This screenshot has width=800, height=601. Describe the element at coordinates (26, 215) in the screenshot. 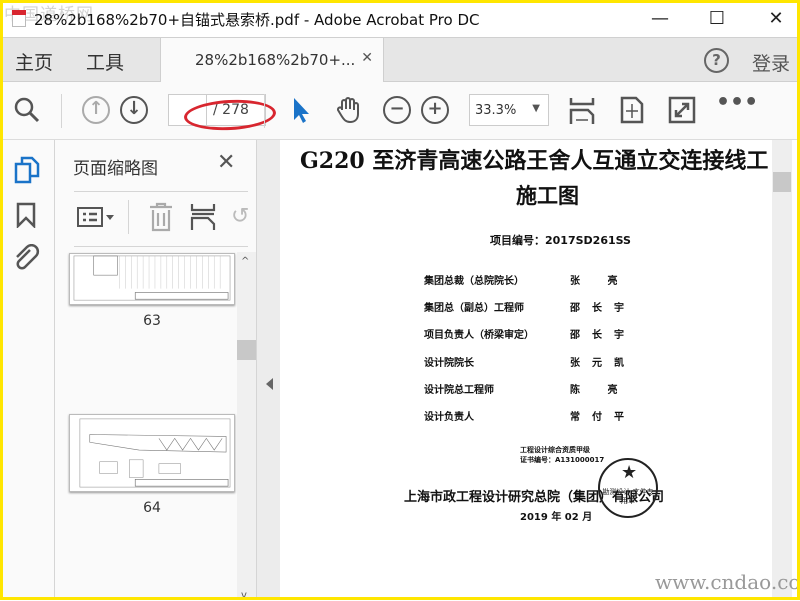

I see `bookmark-icon` at that location.